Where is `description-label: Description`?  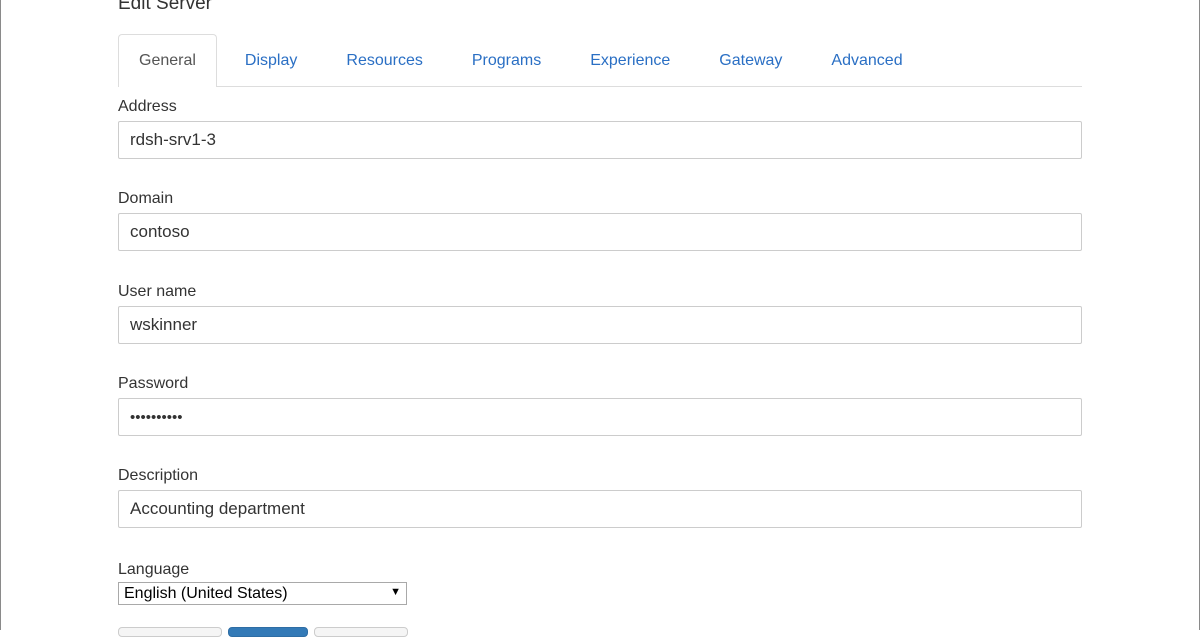 description-label: Description is located at coordinates (158, 475).